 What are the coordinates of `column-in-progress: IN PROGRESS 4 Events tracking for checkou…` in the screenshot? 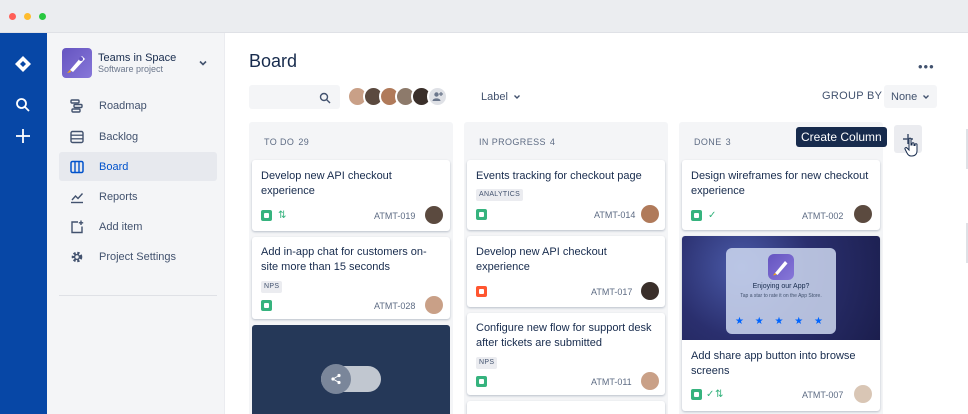 It's located at (566, 268).